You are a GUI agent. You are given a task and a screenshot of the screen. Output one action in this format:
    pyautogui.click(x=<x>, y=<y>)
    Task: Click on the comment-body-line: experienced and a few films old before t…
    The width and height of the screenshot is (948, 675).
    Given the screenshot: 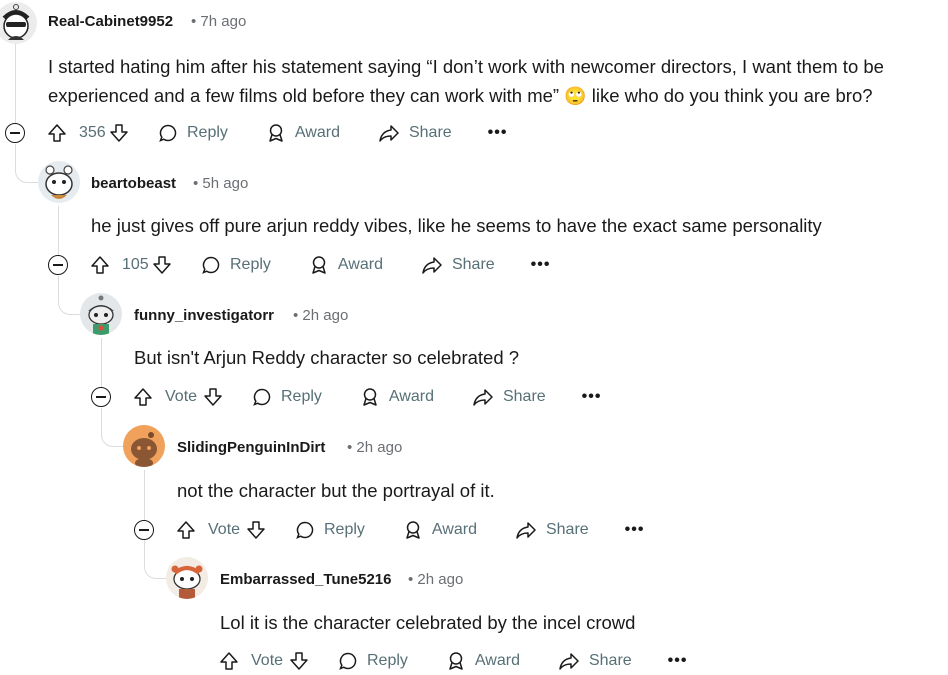 What is the action you would take?
    pyautogui.click(x=493, y=96)
    